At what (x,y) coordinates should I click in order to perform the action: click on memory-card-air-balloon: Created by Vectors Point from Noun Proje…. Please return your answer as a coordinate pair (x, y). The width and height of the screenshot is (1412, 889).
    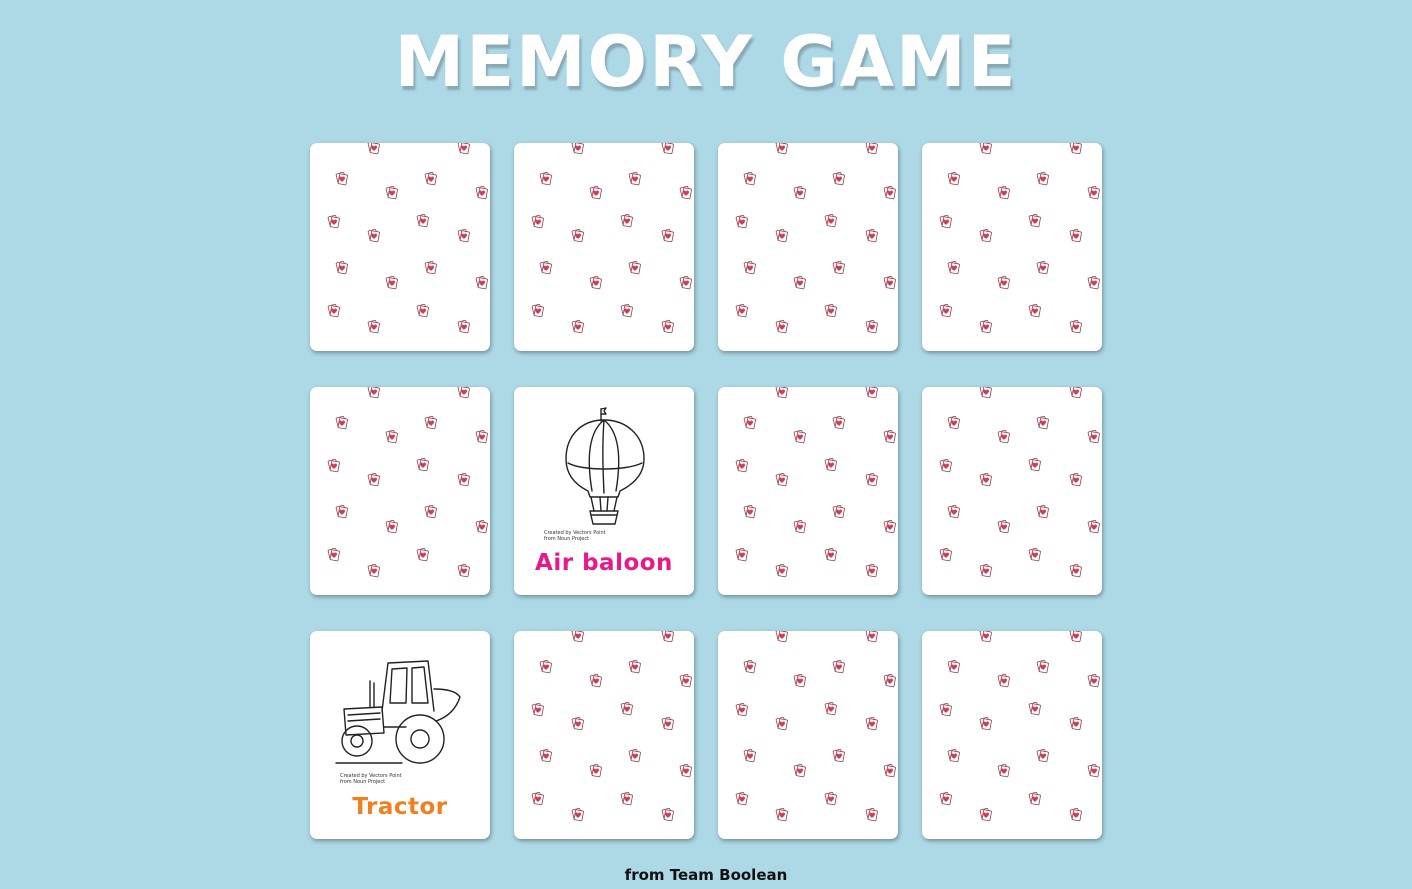
    Looking at the image, I should click on (604, 491).